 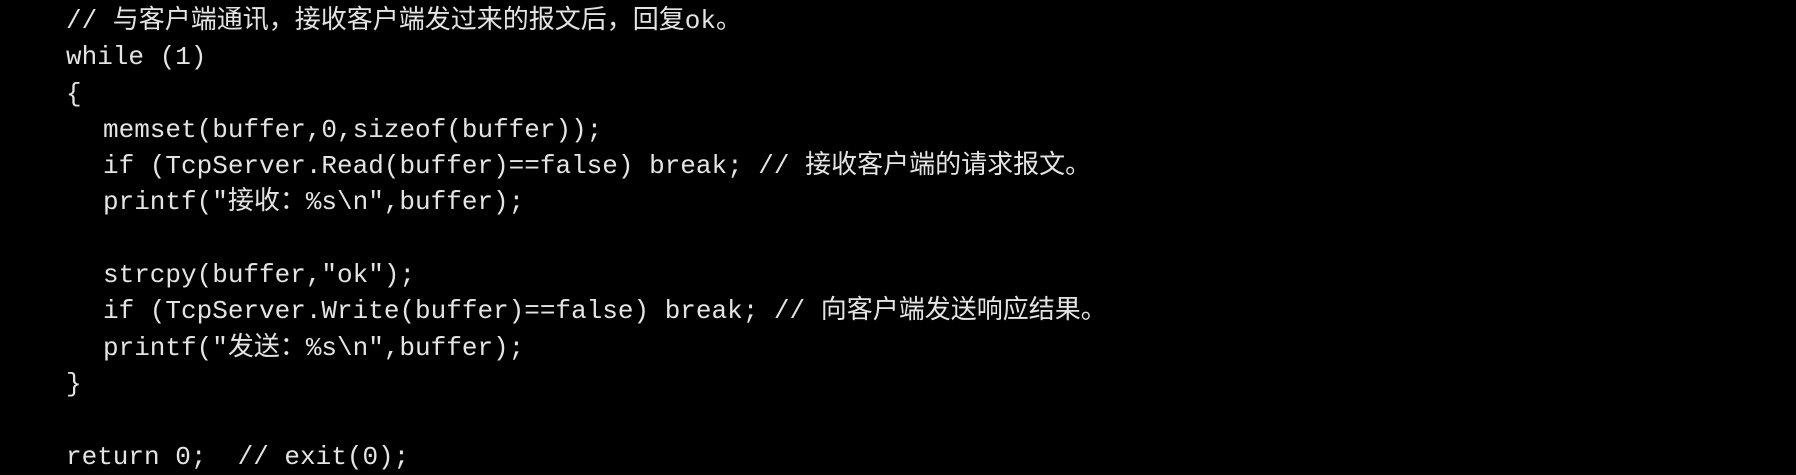 What do you see at coordinates (314, 202) in the screenshot?
I see `code-line-printf-recv: printf("接收：%s\n",buffer);` at bounding box center [314, 202].